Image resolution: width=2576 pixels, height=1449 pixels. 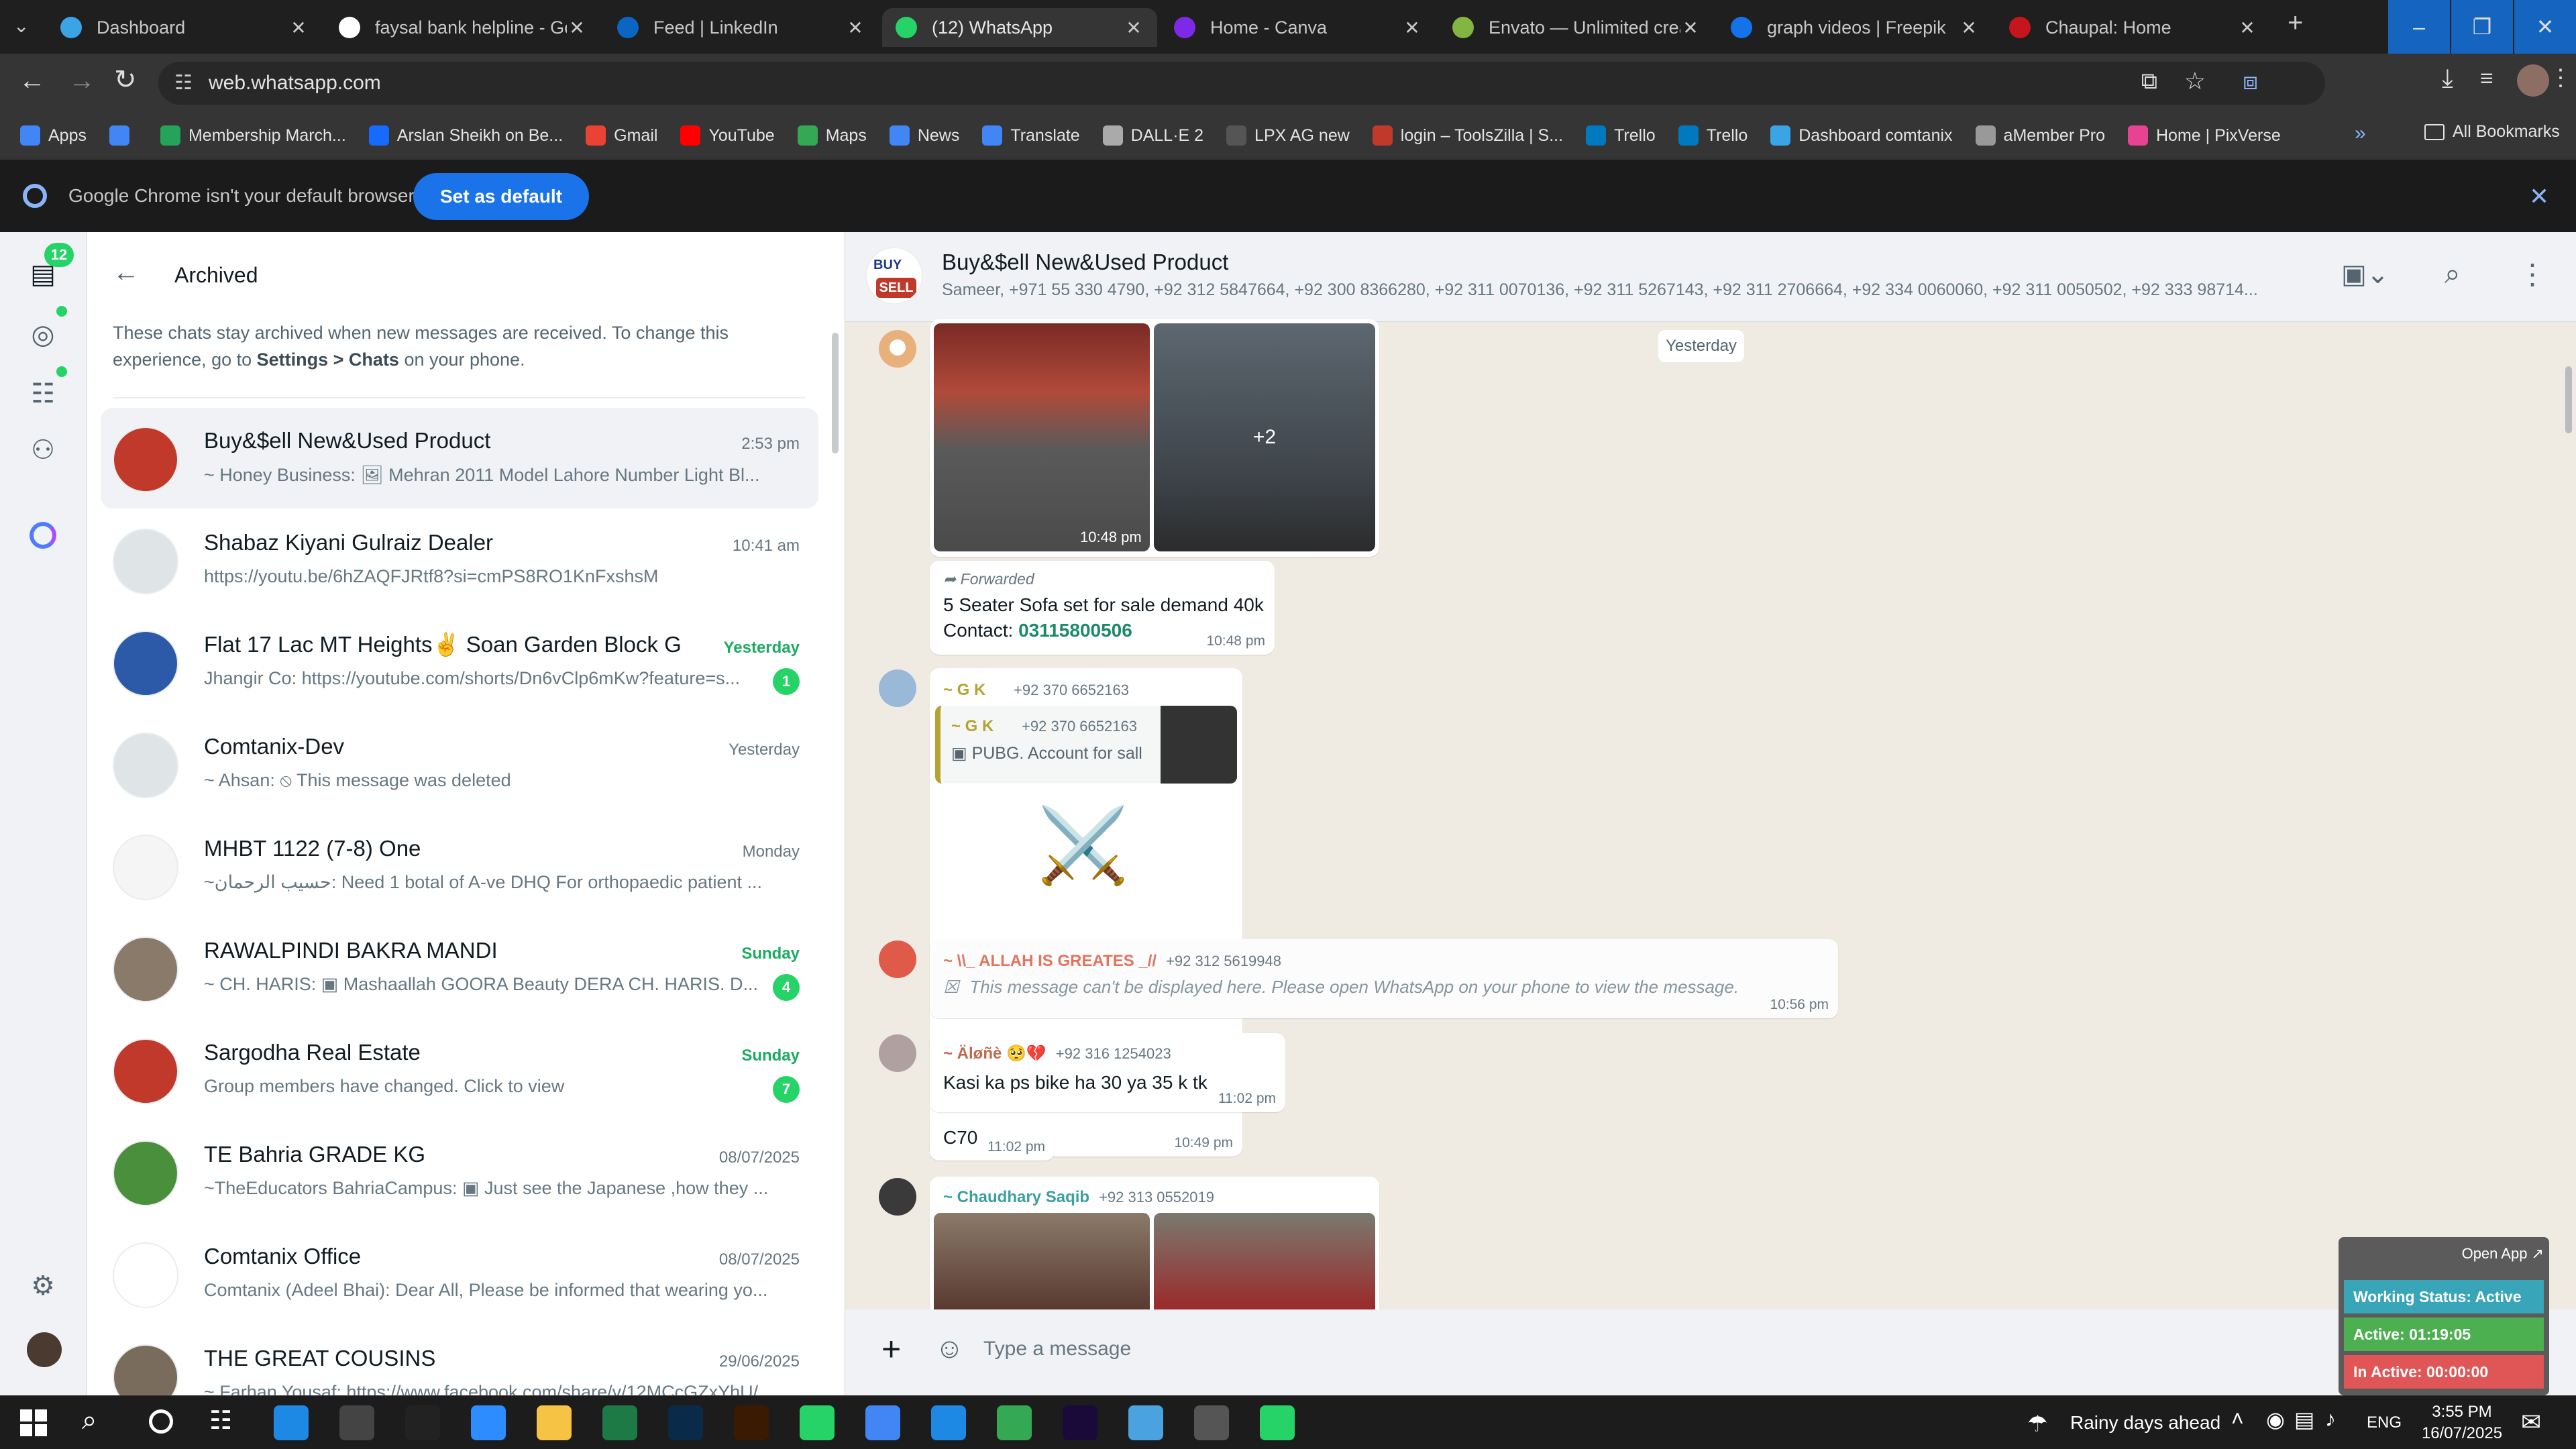 I want to click on browser-tab: Feed | LinkedIn ✕, so click(x=741, y=27).